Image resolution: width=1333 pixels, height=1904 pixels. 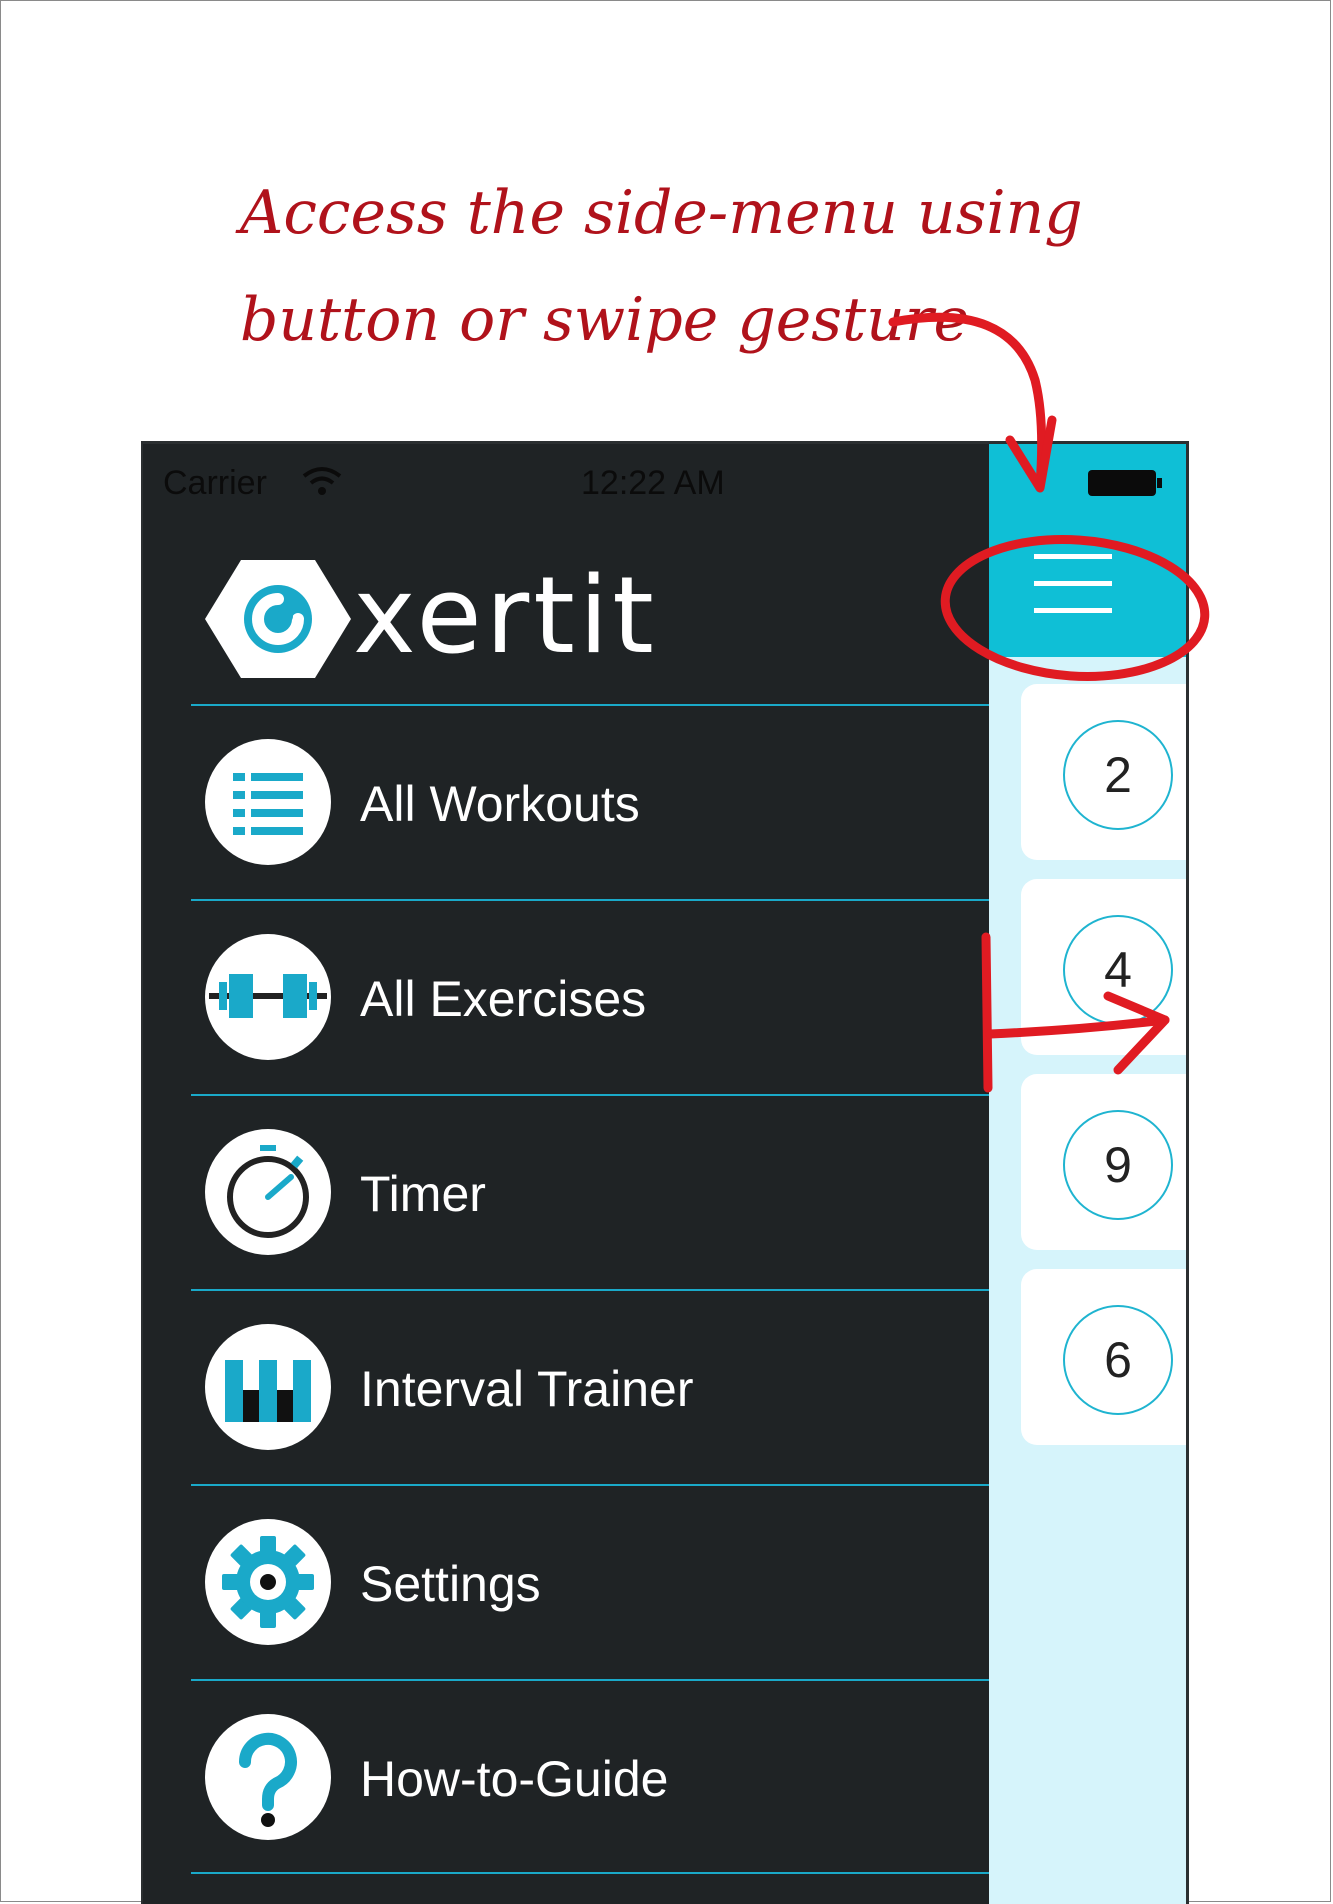 I want to click on main-content: 2 4 9 6, so click(x=1087, y=1174).